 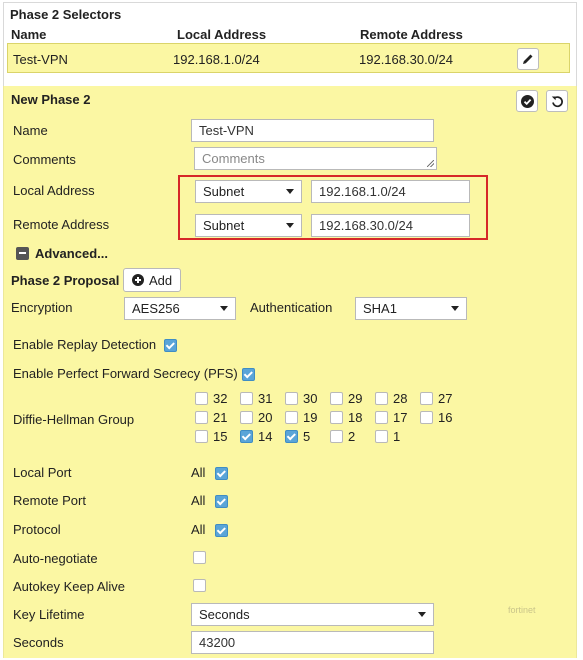 What do you see at coordinates (248, 225) in the screenshot?
I see `remote-address-type-select: Subnet` at bounding box center [248, 225].